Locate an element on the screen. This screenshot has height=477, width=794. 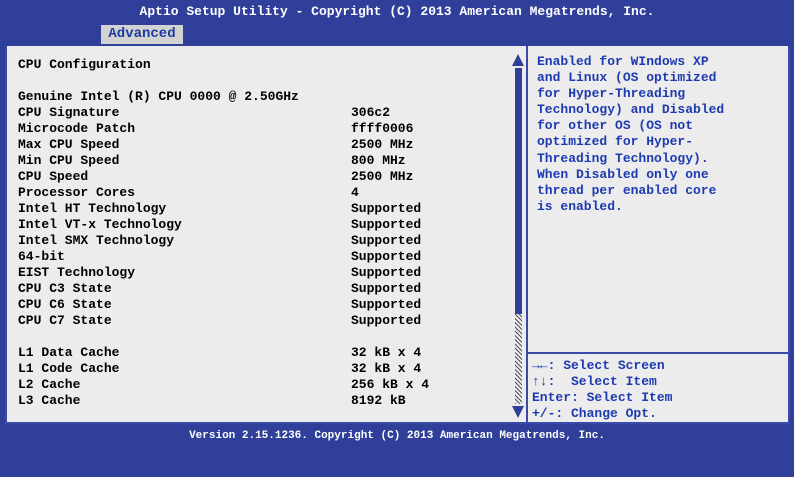
key-hint: +/-: Change Opt. is located at coordinates (594, 413).